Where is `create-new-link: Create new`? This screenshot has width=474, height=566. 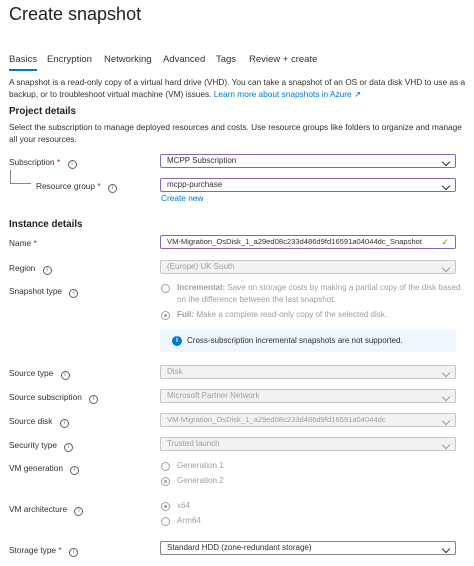
create-new-link: Create new is located at coordinates (182, 198).